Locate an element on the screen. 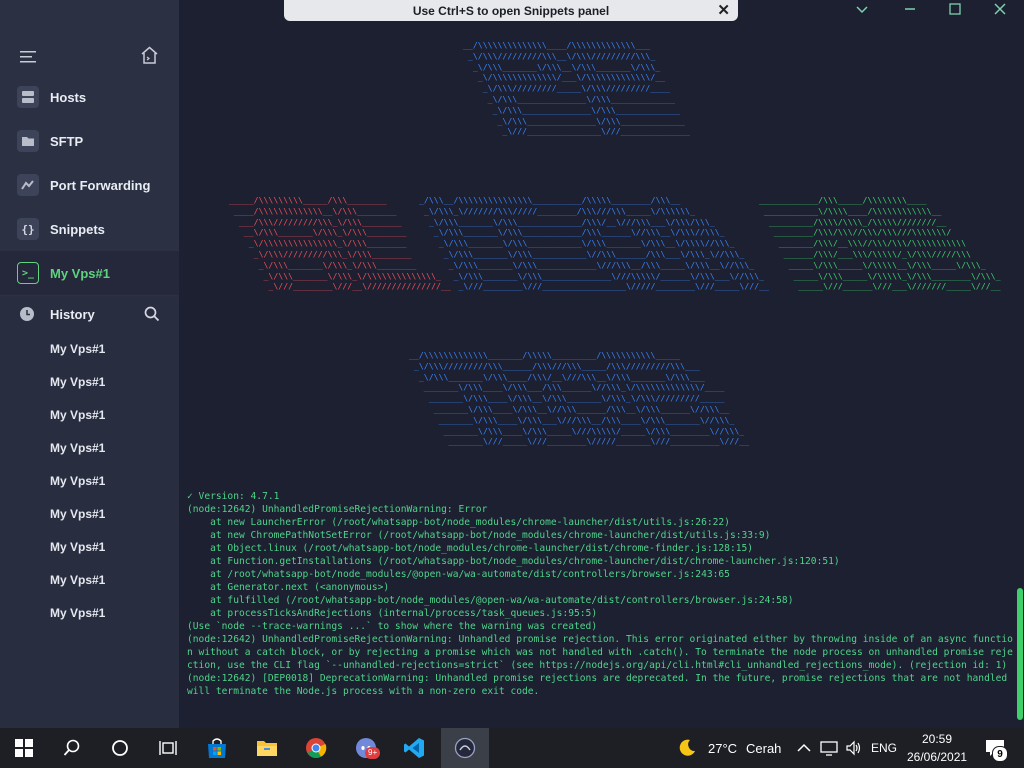  history-title: History is located at coordinates (72, 314).